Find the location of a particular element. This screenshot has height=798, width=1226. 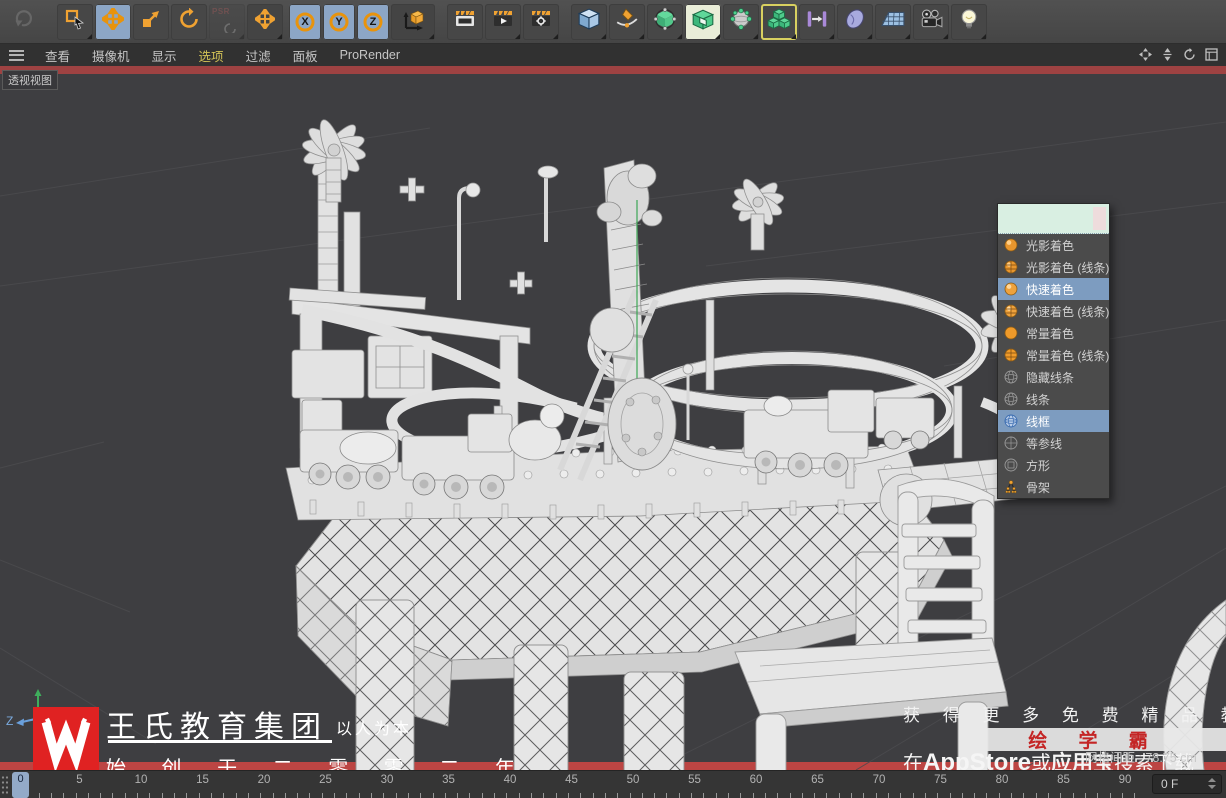

promo-line: 获 得 更 多 免 费 精 品 教 程 is located at coordinates (1064, 715).